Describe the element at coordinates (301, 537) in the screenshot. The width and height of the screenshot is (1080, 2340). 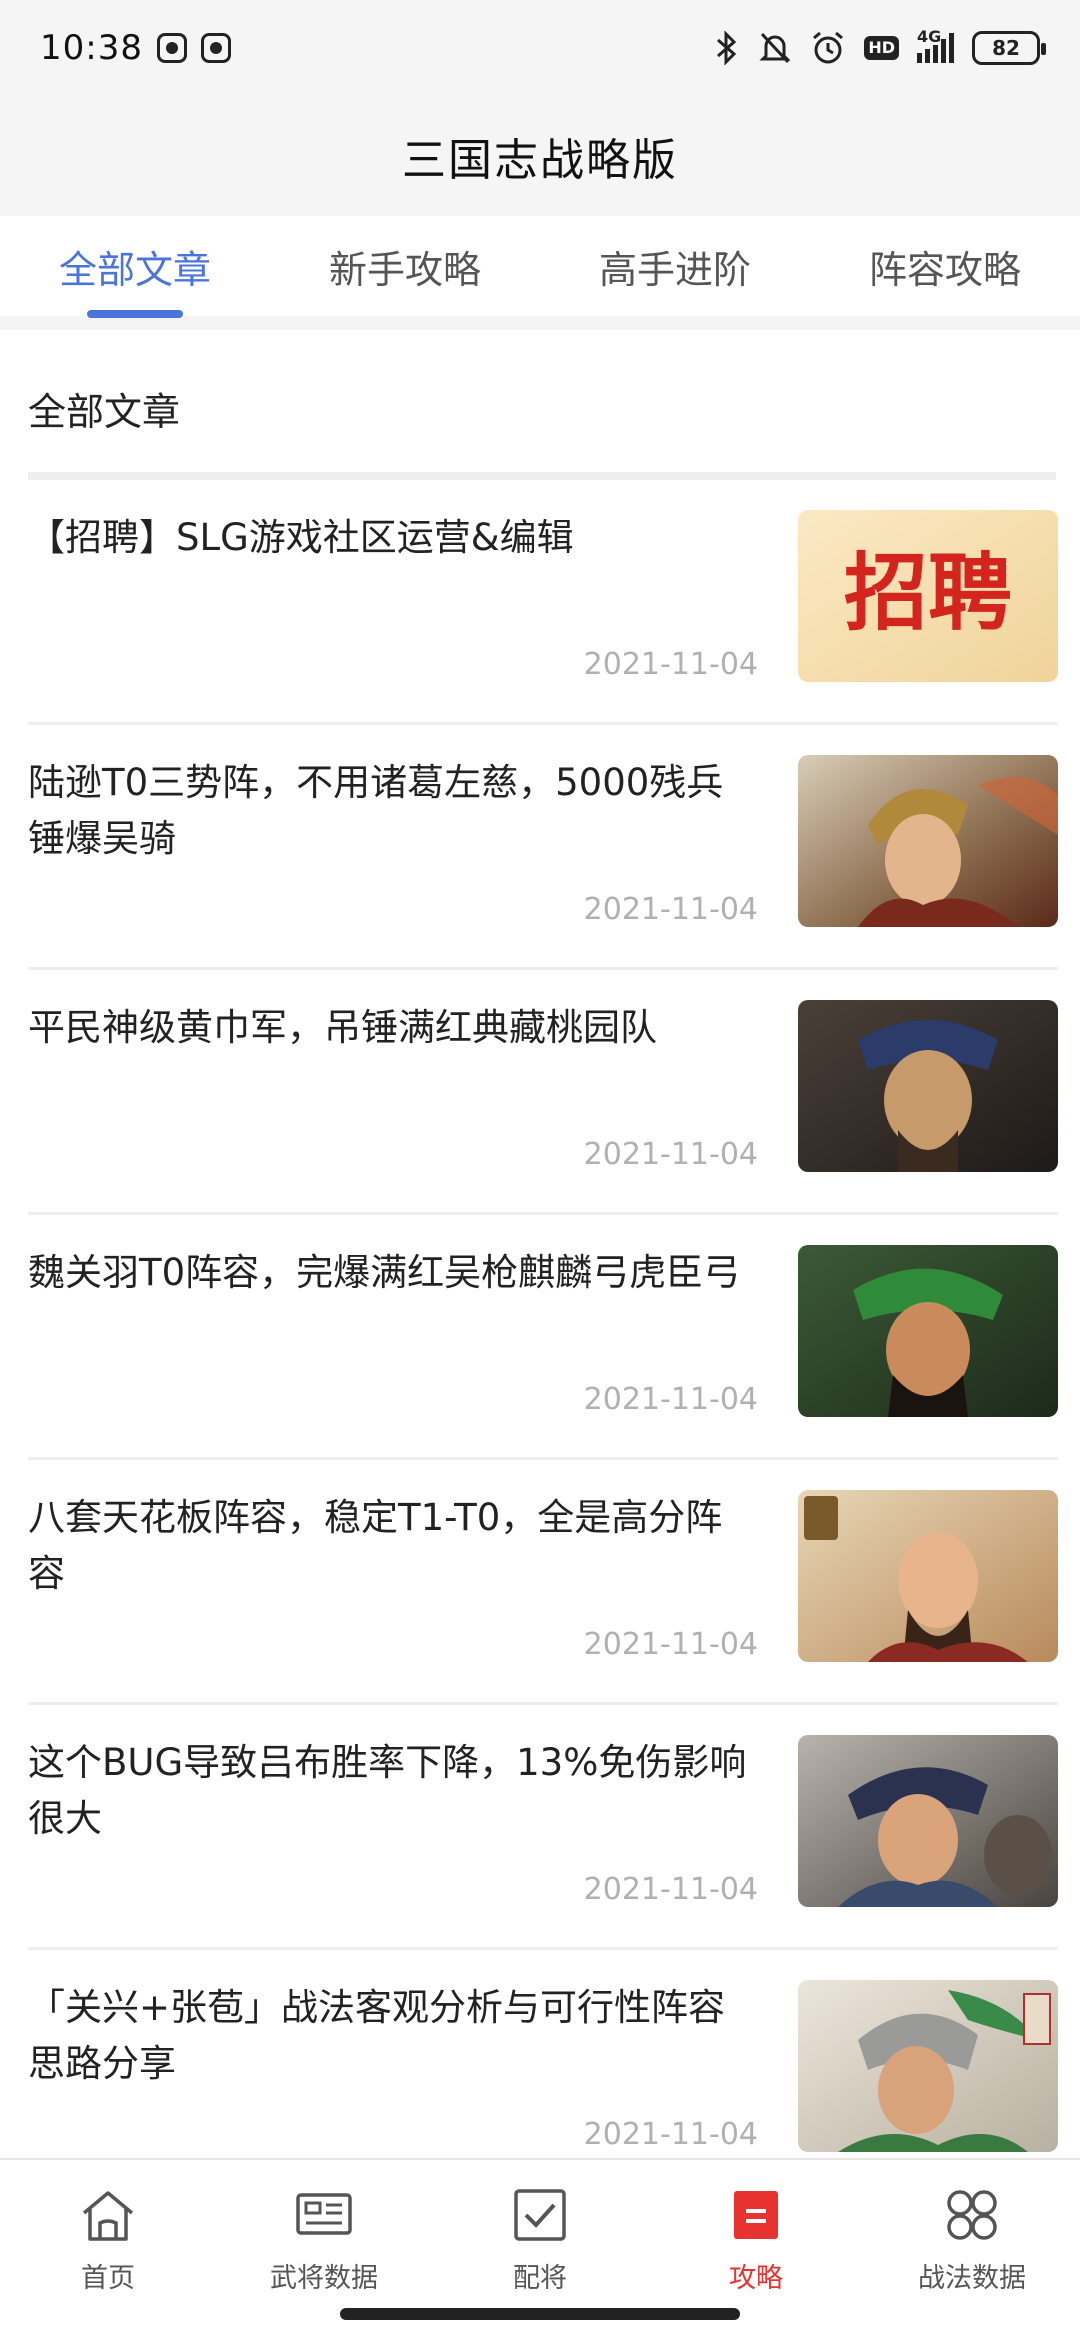
I see `article-title: 【招聘】SLG游戏社区运营&编辑` at that location.